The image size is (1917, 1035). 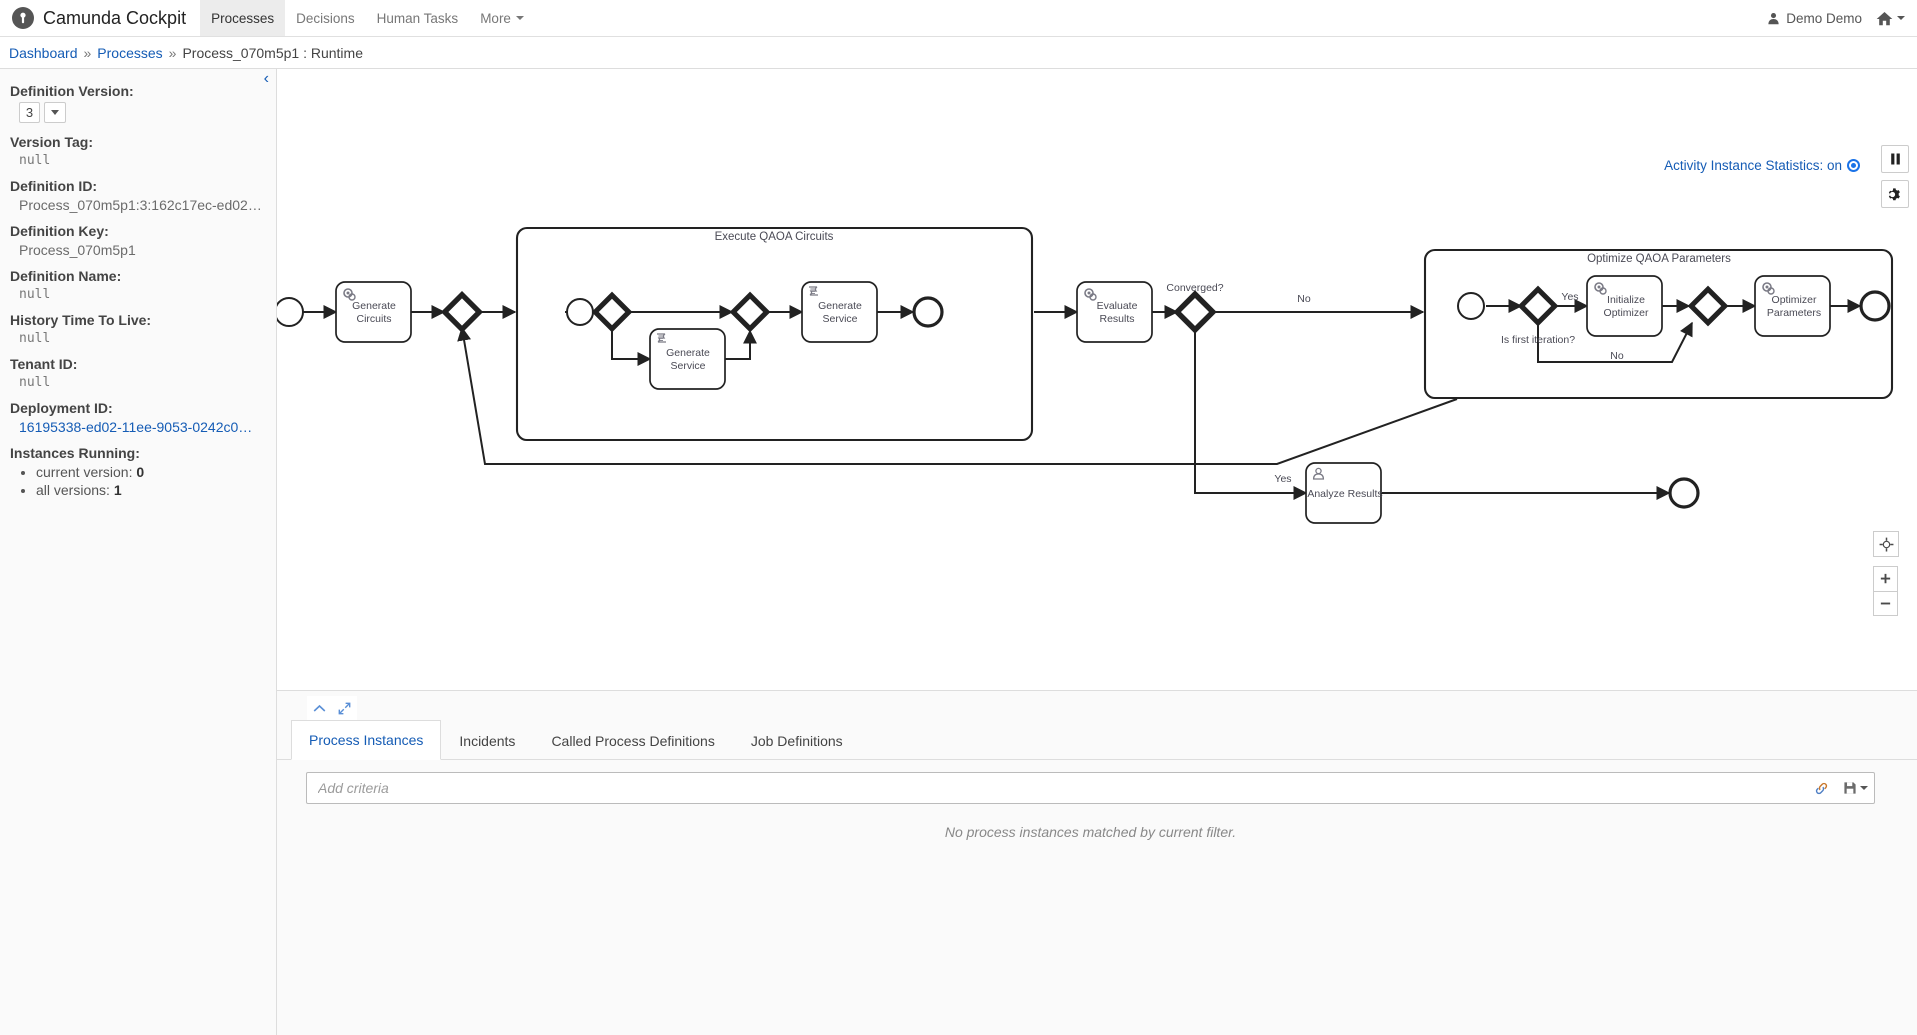 I want to click on instance-label: all versions:, so click(x=75, y=490).